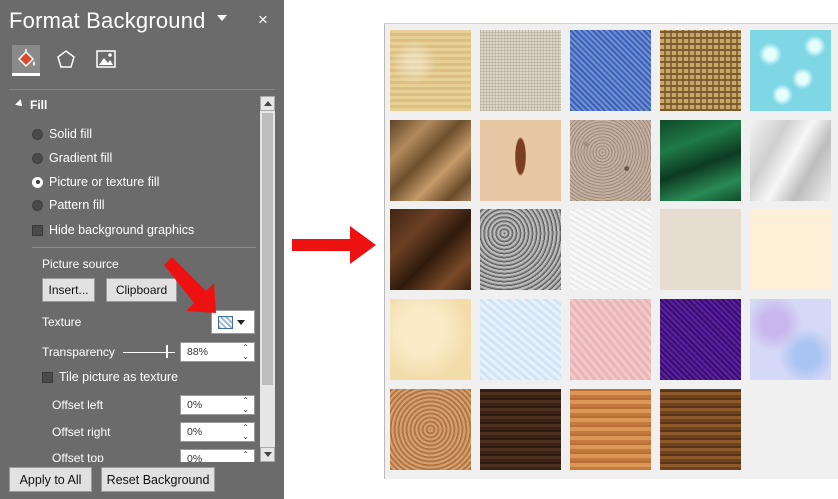  Describe the element at coordinates (430, 339) in the screenshot. I see `texture-tile-stationery` at that location.